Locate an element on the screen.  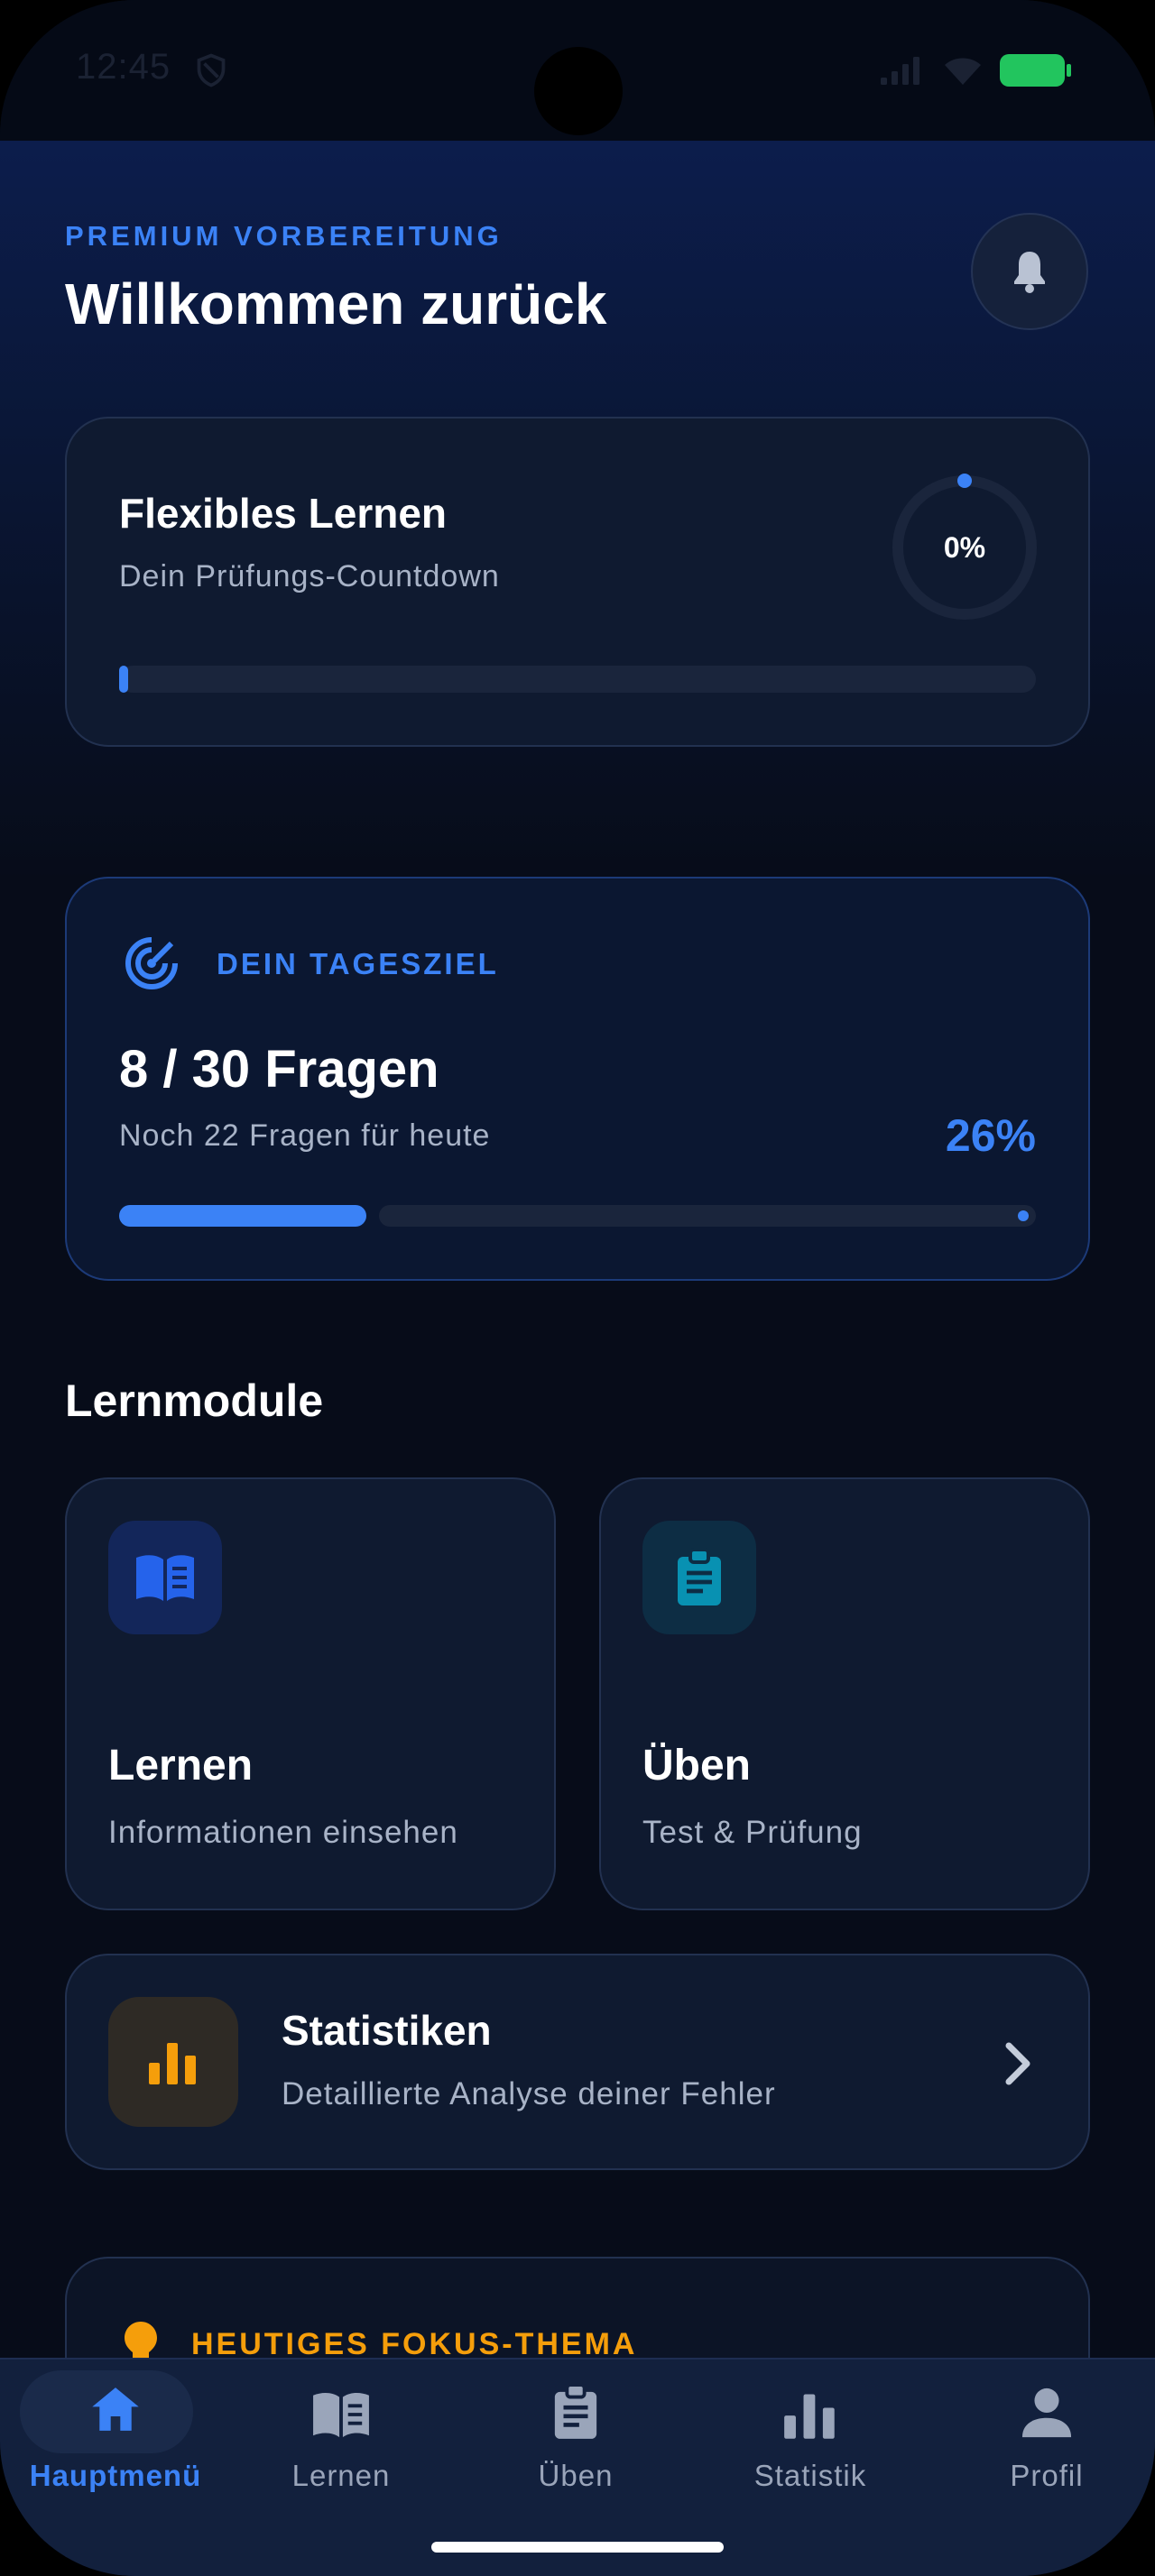
person-icon is located at coordinates (1046, 2413).